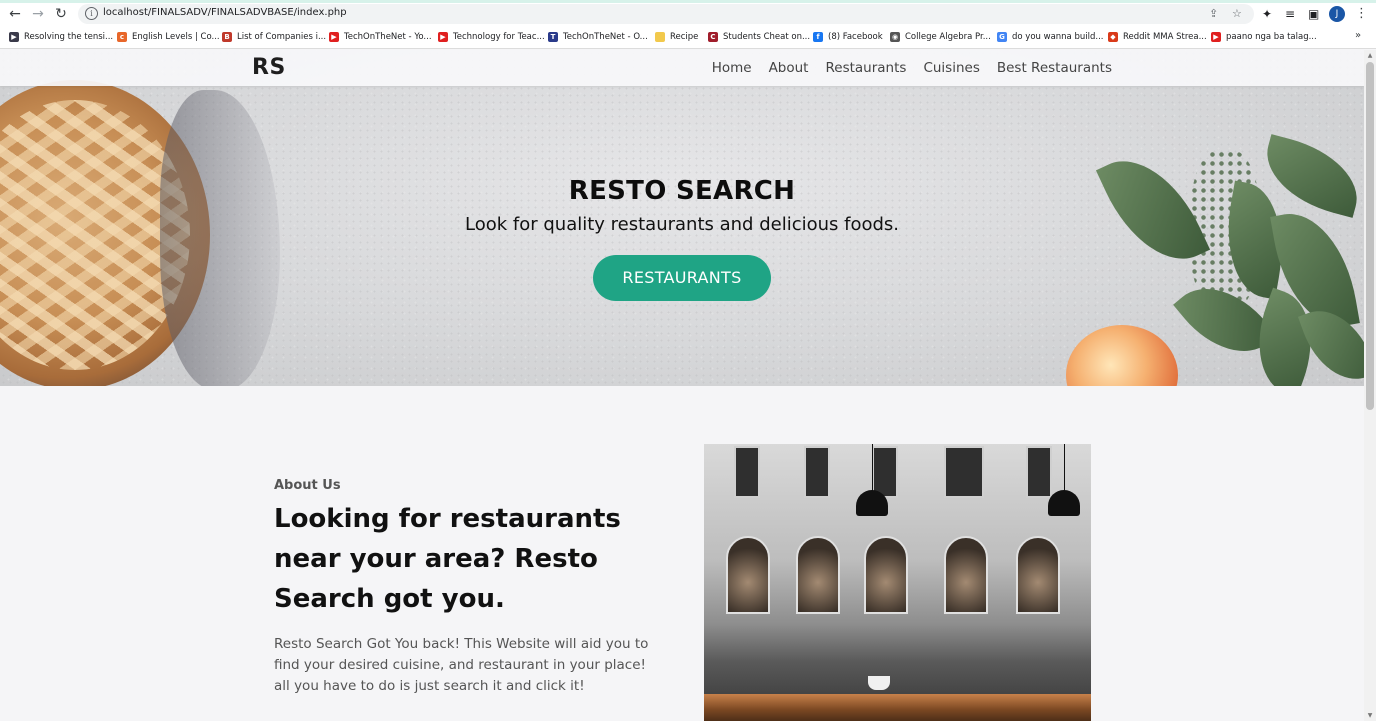  Describe the element at coordinates (122, 37) in the screenshot. I see `bookmark-favicon-icon: c` at that location.